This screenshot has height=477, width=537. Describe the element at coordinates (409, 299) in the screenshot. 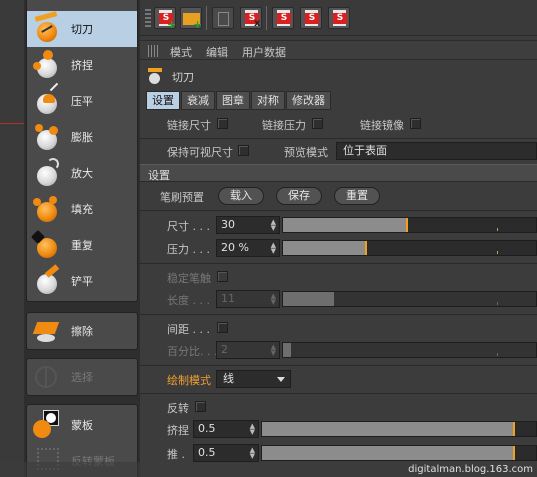

I see `length-slider` at that location.